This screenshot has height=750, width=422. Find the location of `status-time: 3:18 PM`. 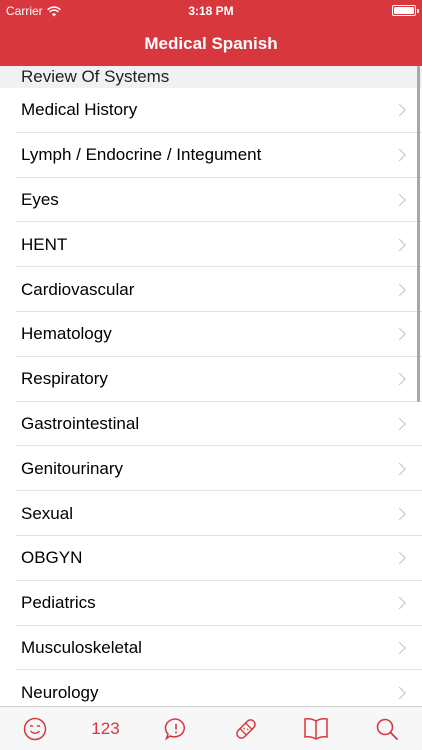

status-time: 3:18 PM is located at coordinates (211, 11).